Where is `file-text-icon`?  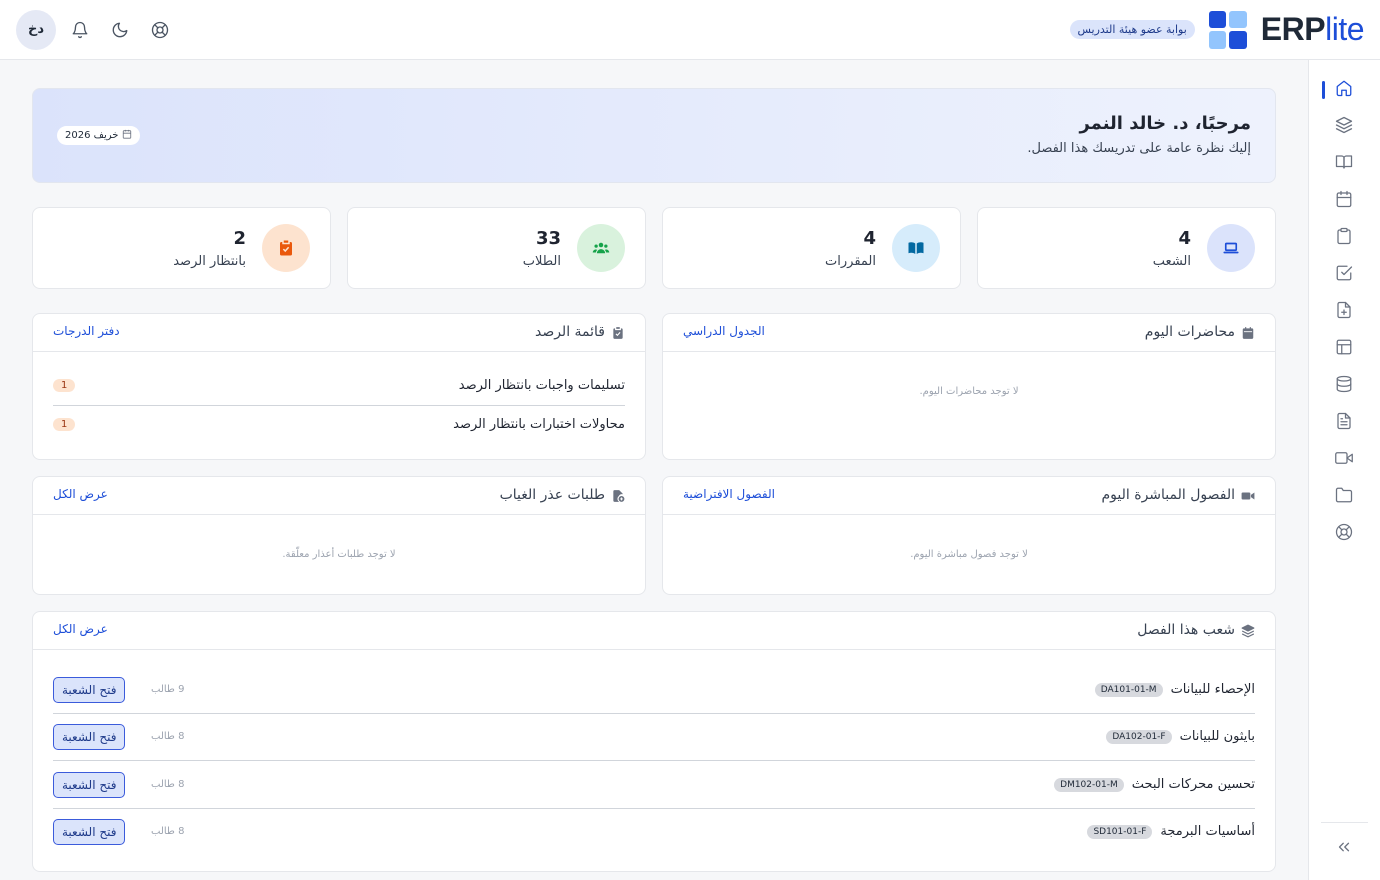
file-text-icon is located at coordinates (1344, 423).